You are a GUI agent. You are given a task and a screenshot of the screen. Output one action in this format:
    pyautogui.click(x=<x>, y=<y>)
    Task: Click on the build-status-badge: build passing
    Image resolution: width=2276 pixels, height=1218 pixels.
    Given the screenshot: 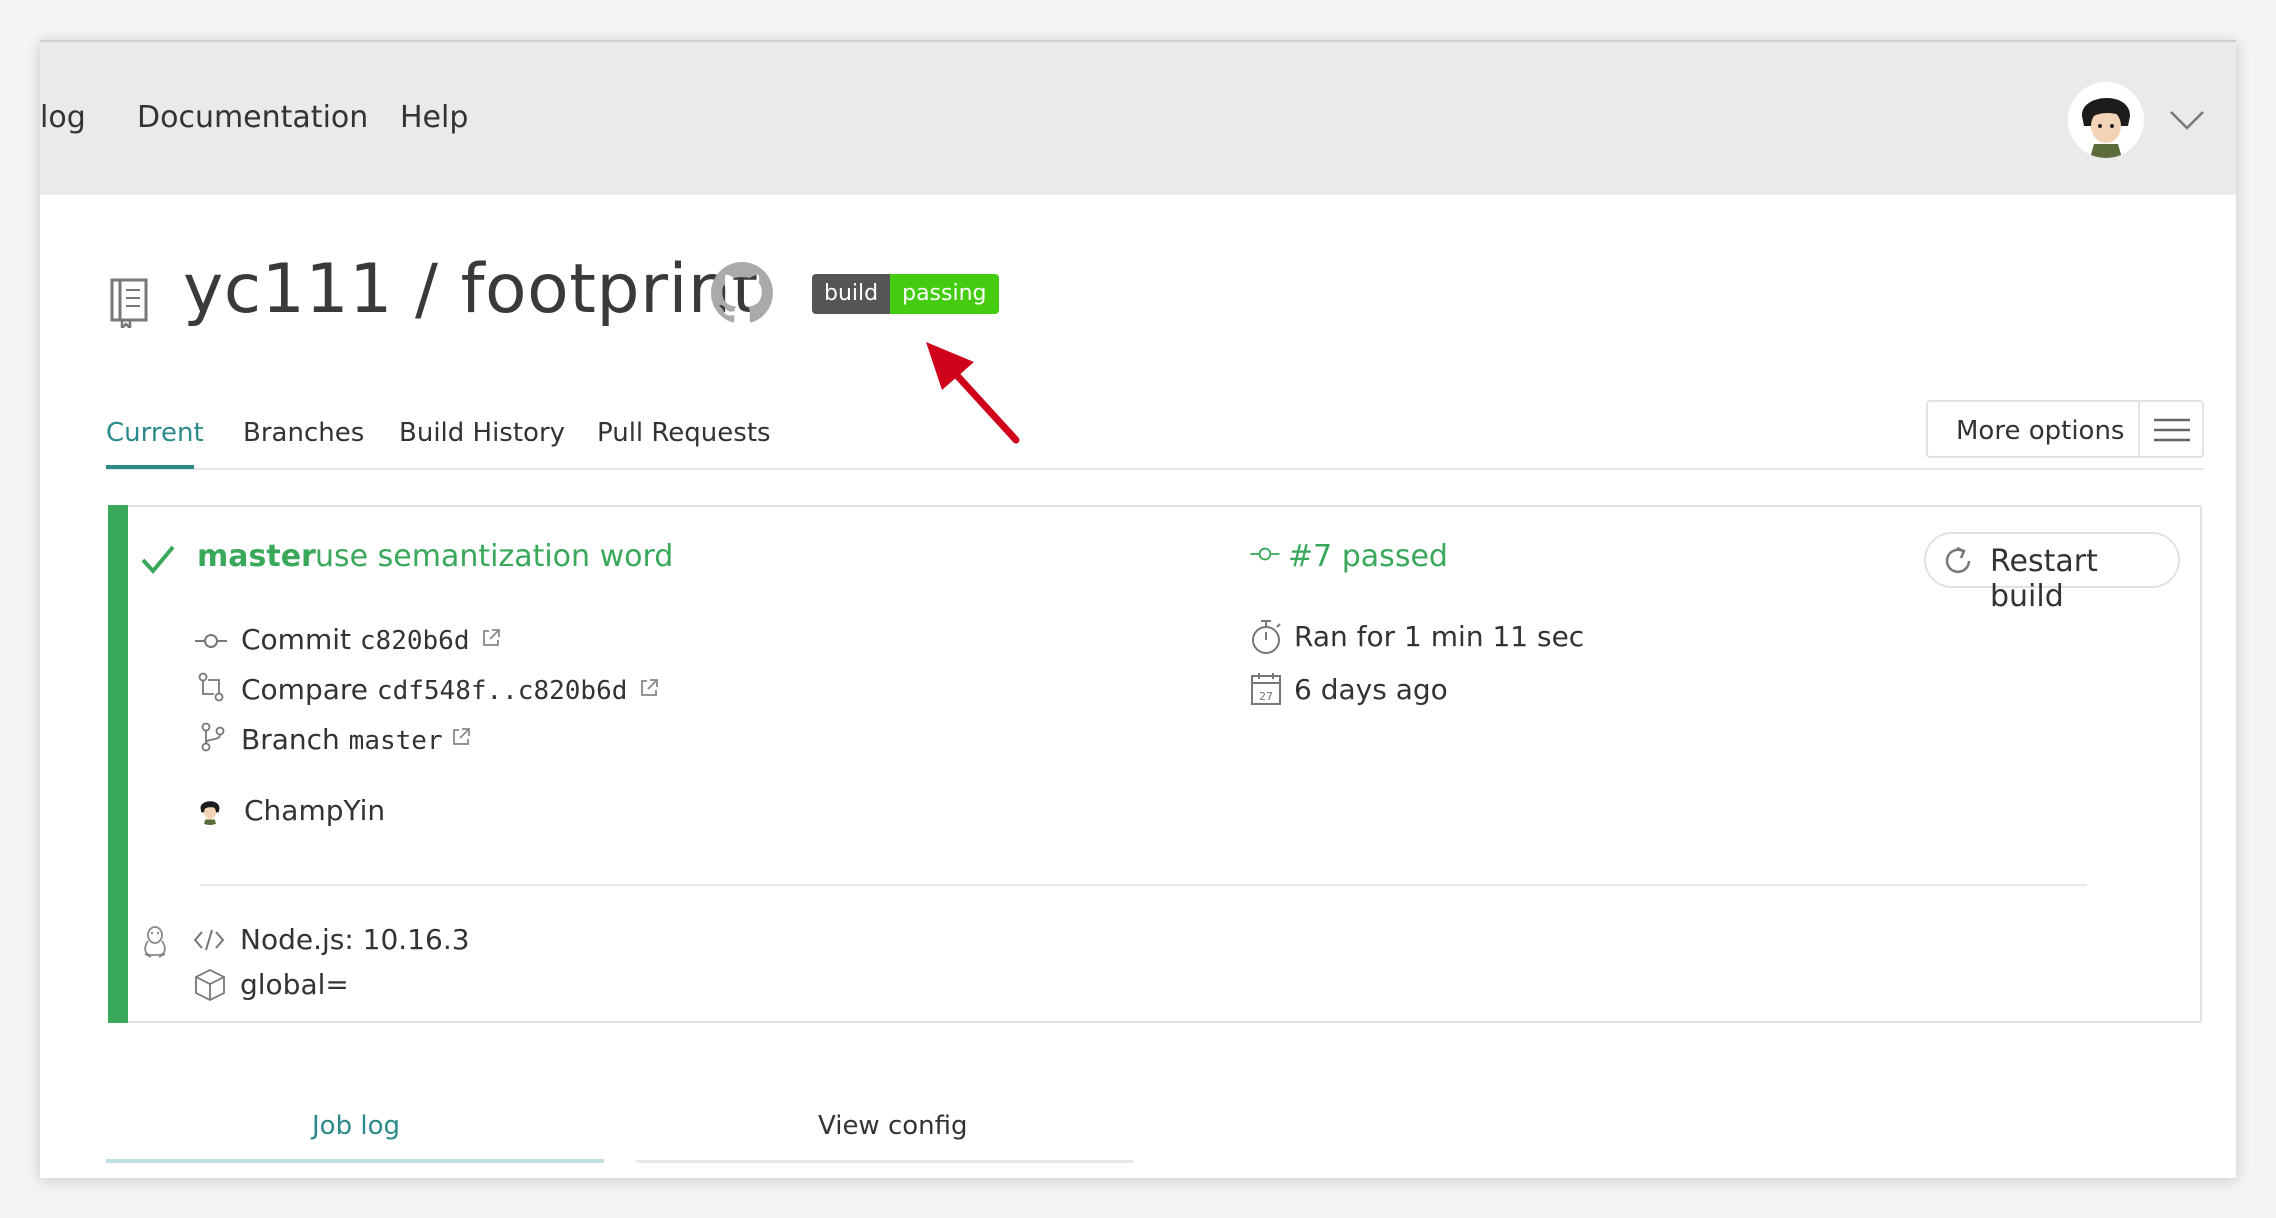 What is the action you would take?
    pyautogui.click(x=905, y=294)
    